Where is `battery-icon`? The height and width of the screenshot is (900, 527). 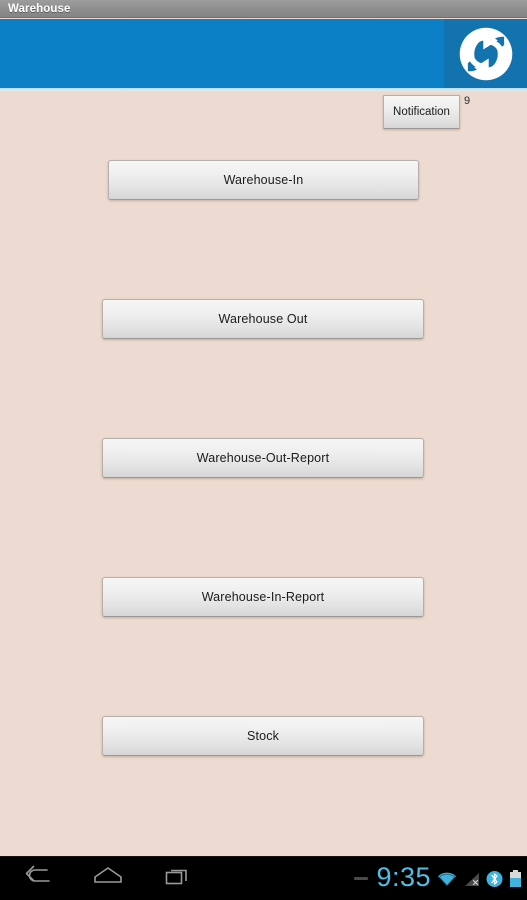 battery-icon is located at coordinates (515, 878).